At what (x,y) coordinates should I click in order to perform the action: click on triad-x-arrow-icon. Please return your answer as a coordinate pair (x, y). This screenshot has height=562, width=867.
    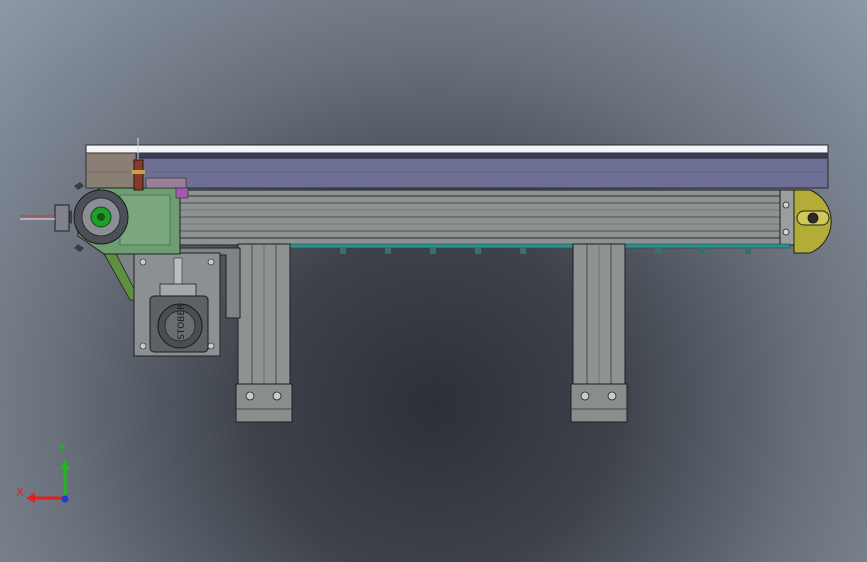
    Looking at the image, I should click on (30, 498).